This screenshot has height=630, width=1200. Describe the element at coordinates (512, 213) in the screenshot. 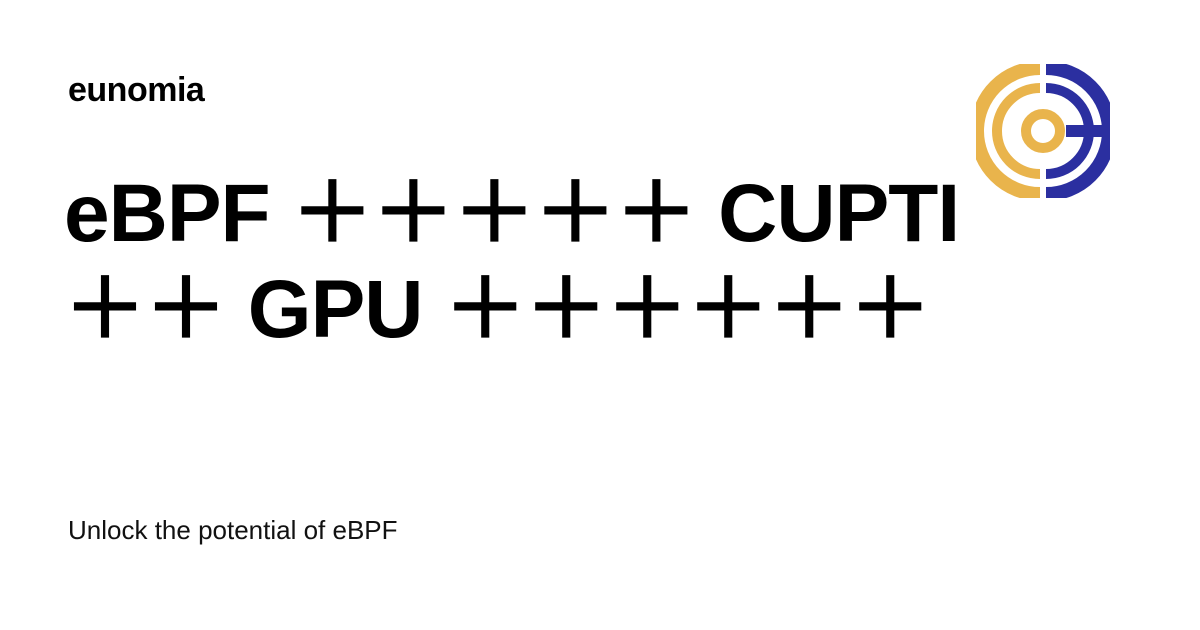

I see `article-title-line-1: eBPF ＋＋＋＋＋ CUPTI` at that location.